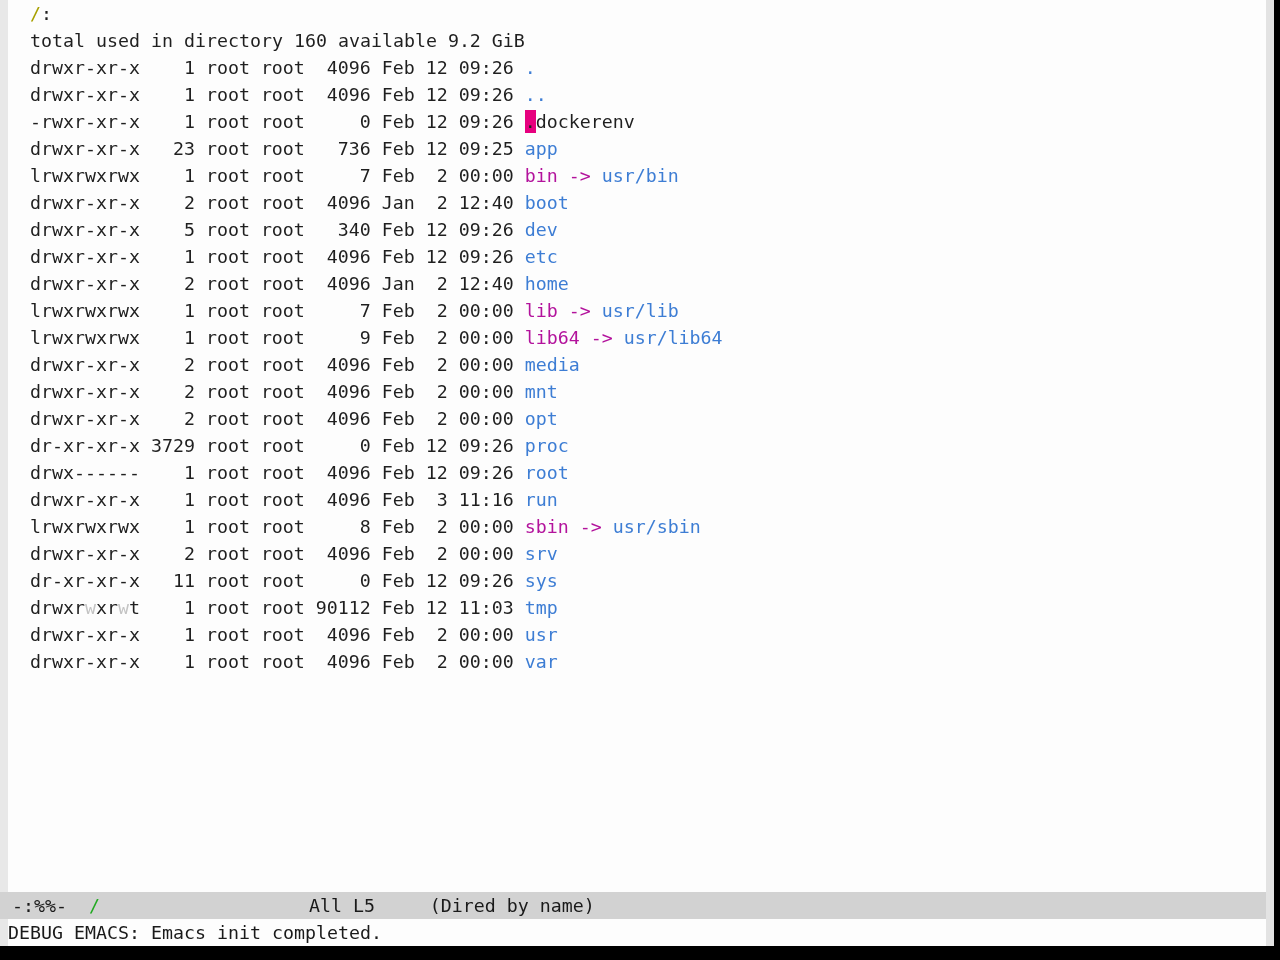 This screenshot has width=1280, height=960. What do you see at coordinates (541, 607) in the screenshot?
I see `directory-name: tmp` at bounding box center [541, 607].